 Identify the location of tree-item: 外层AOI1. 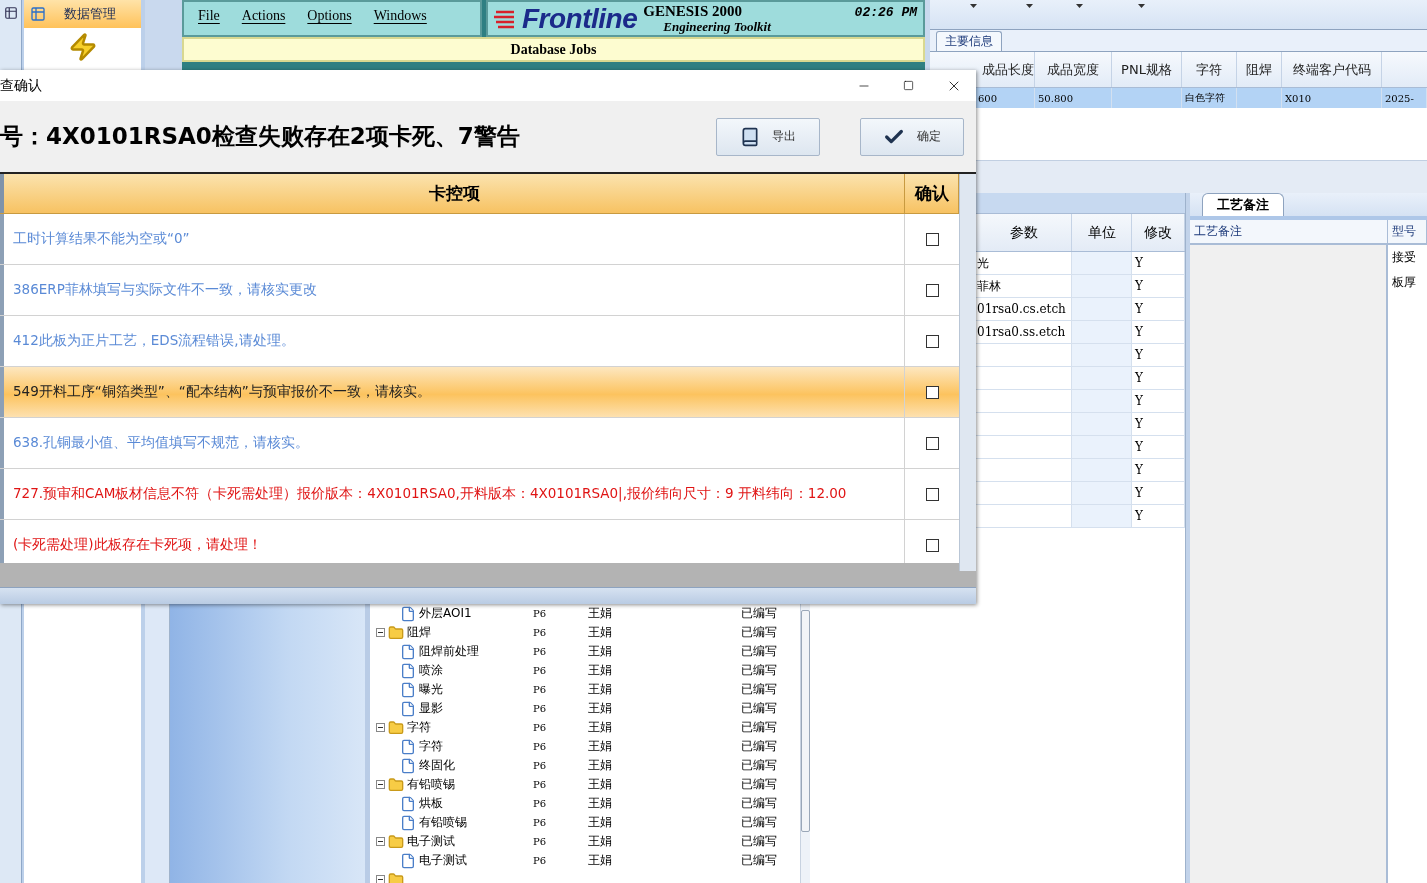
(445, 613).